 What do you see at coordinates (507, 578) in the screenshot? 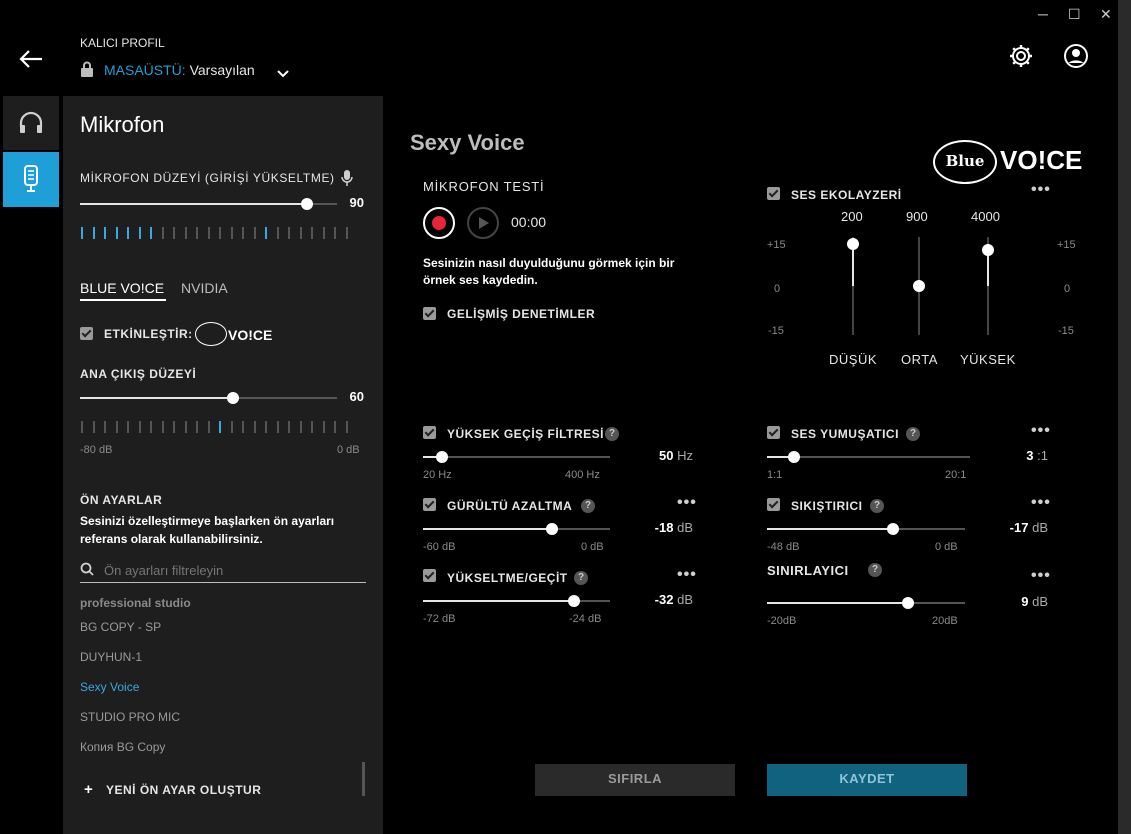
I see `gate-label: YÜKSELTME/GEÇİT` at bounding box center [507, 578].